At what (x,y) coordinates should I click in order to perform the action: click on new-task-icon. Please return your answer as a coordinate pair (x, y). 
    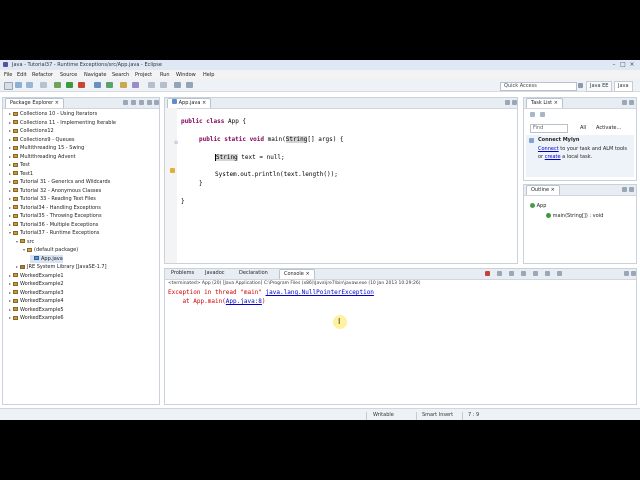
    Looking at the image, I should click on (532, 114).